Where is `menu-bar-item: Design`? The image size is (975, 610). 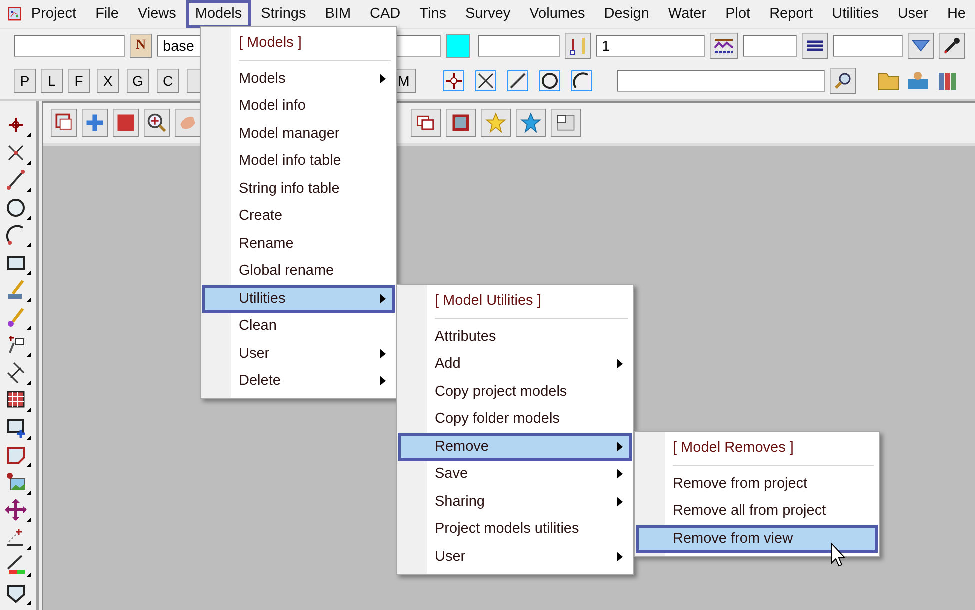 menu-bar-item: Design is located at coordinates (626, 14).